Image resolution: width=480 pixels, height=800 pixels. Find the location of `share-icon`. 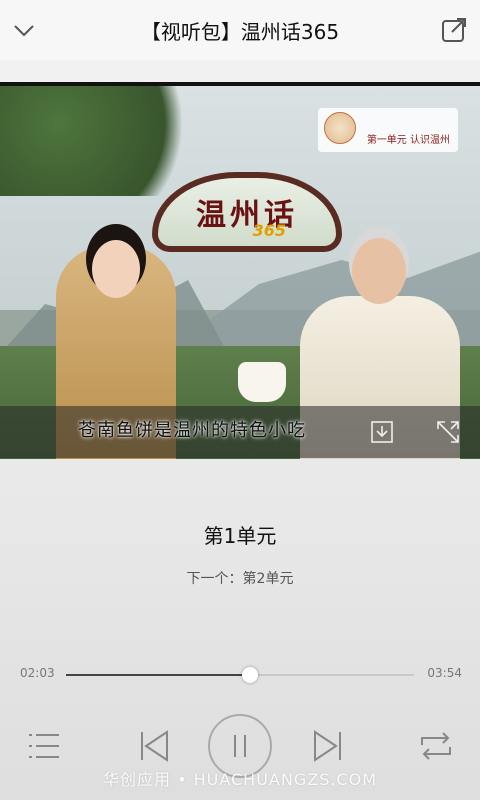

share-icon is located at coordinates (454, 30).